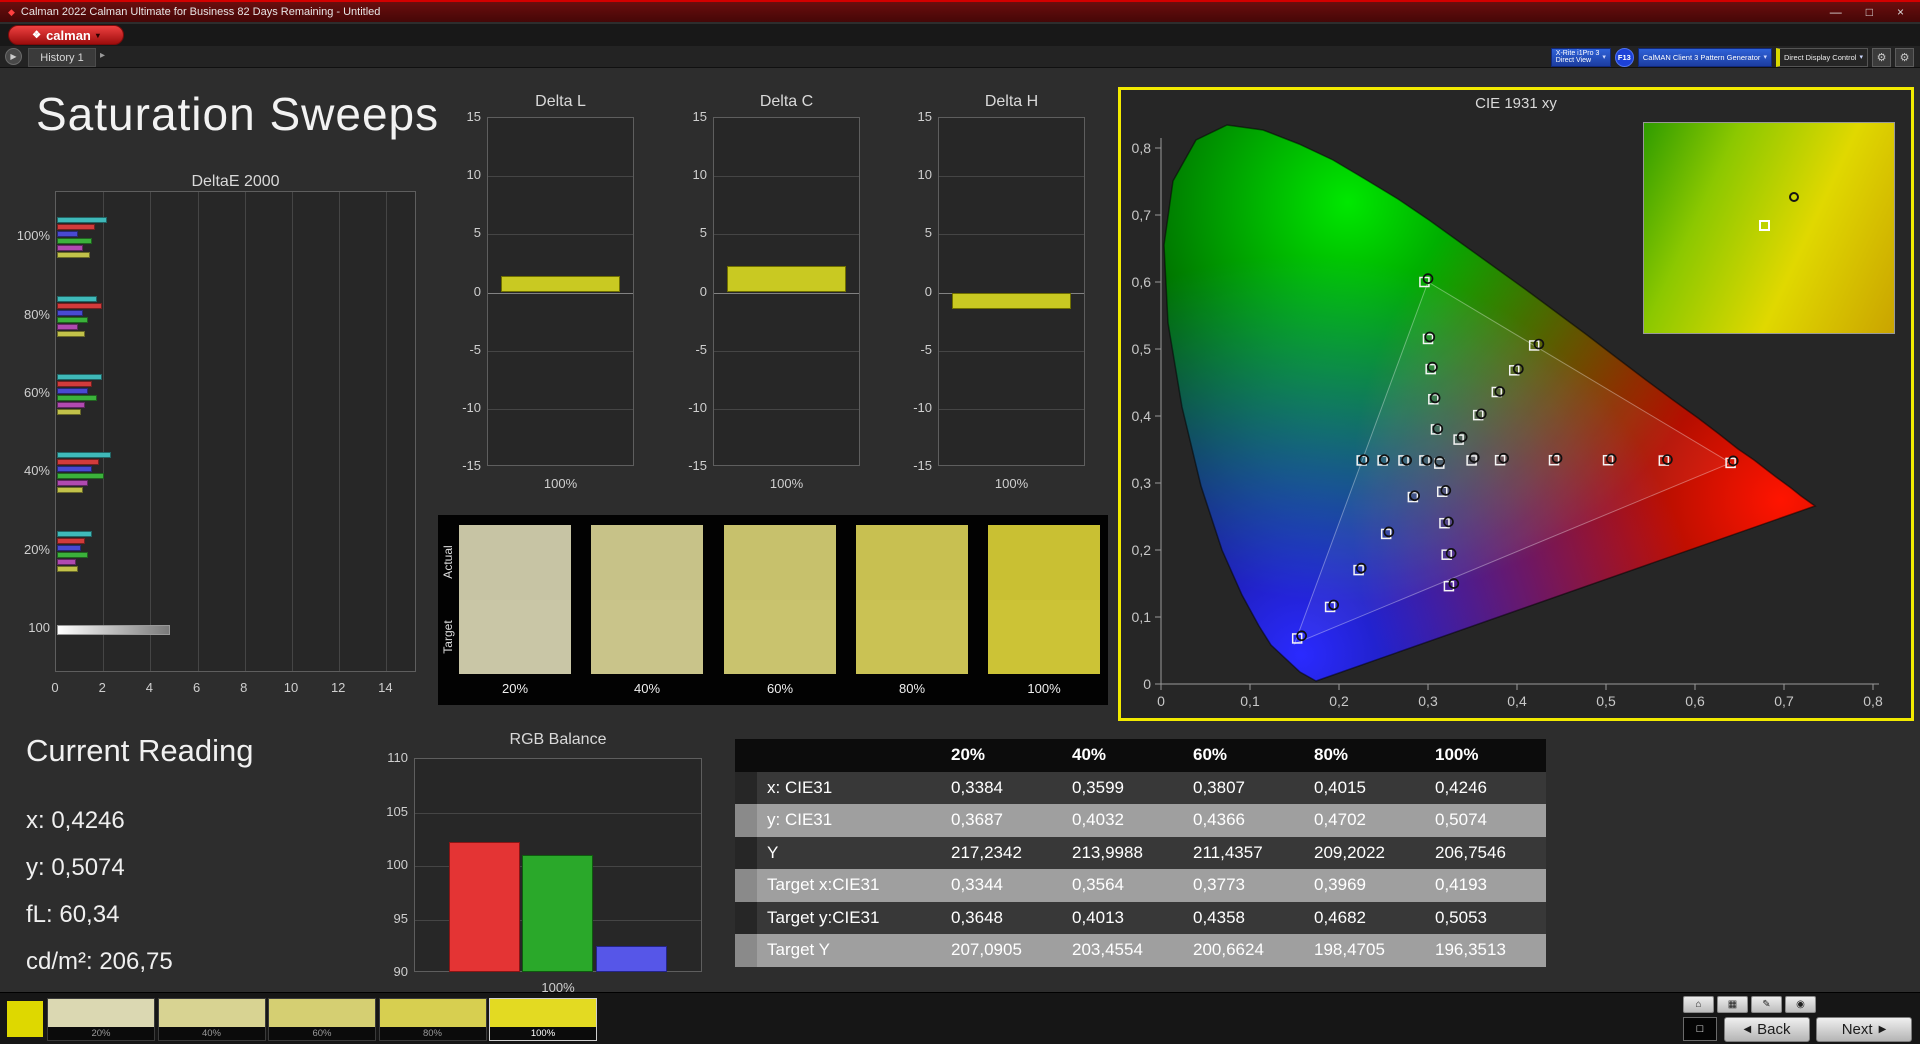 The image size is (1920, 1044). Describe the element at coordinates (1001, 755) in the screenshot. I see `table-cell: 20%` at that location.